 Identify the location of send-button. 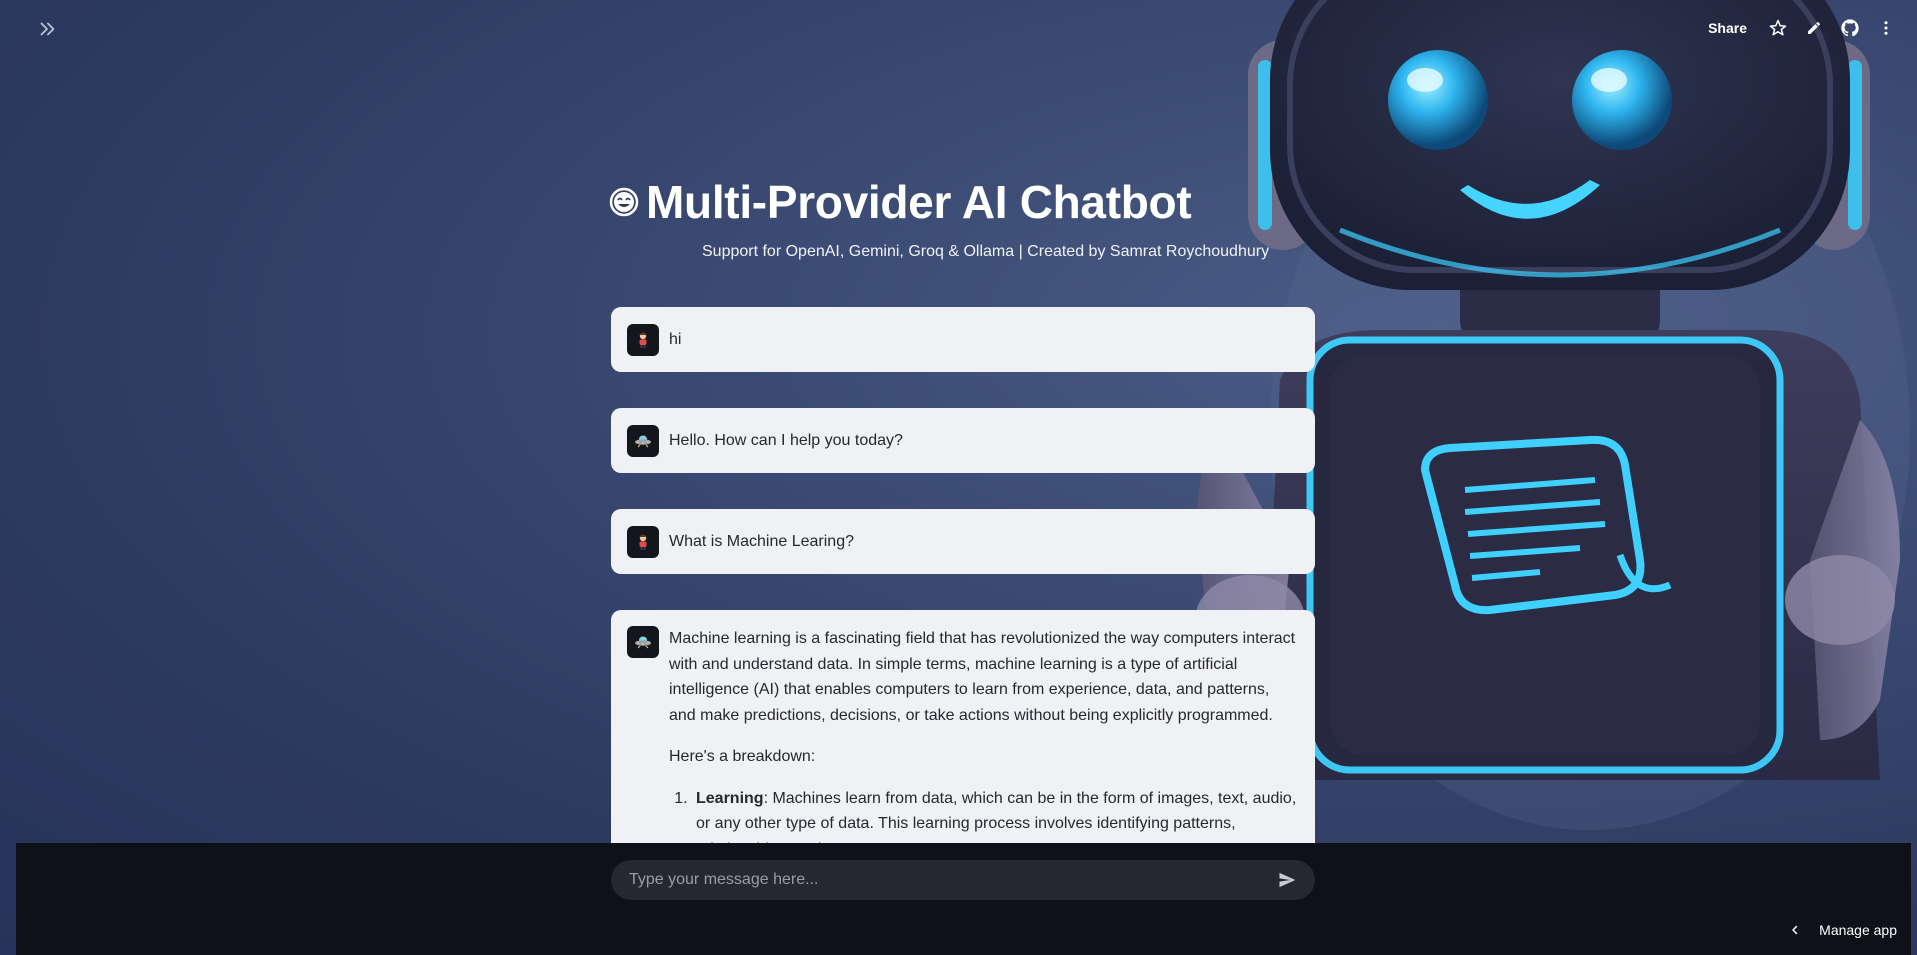
(1287, 880).